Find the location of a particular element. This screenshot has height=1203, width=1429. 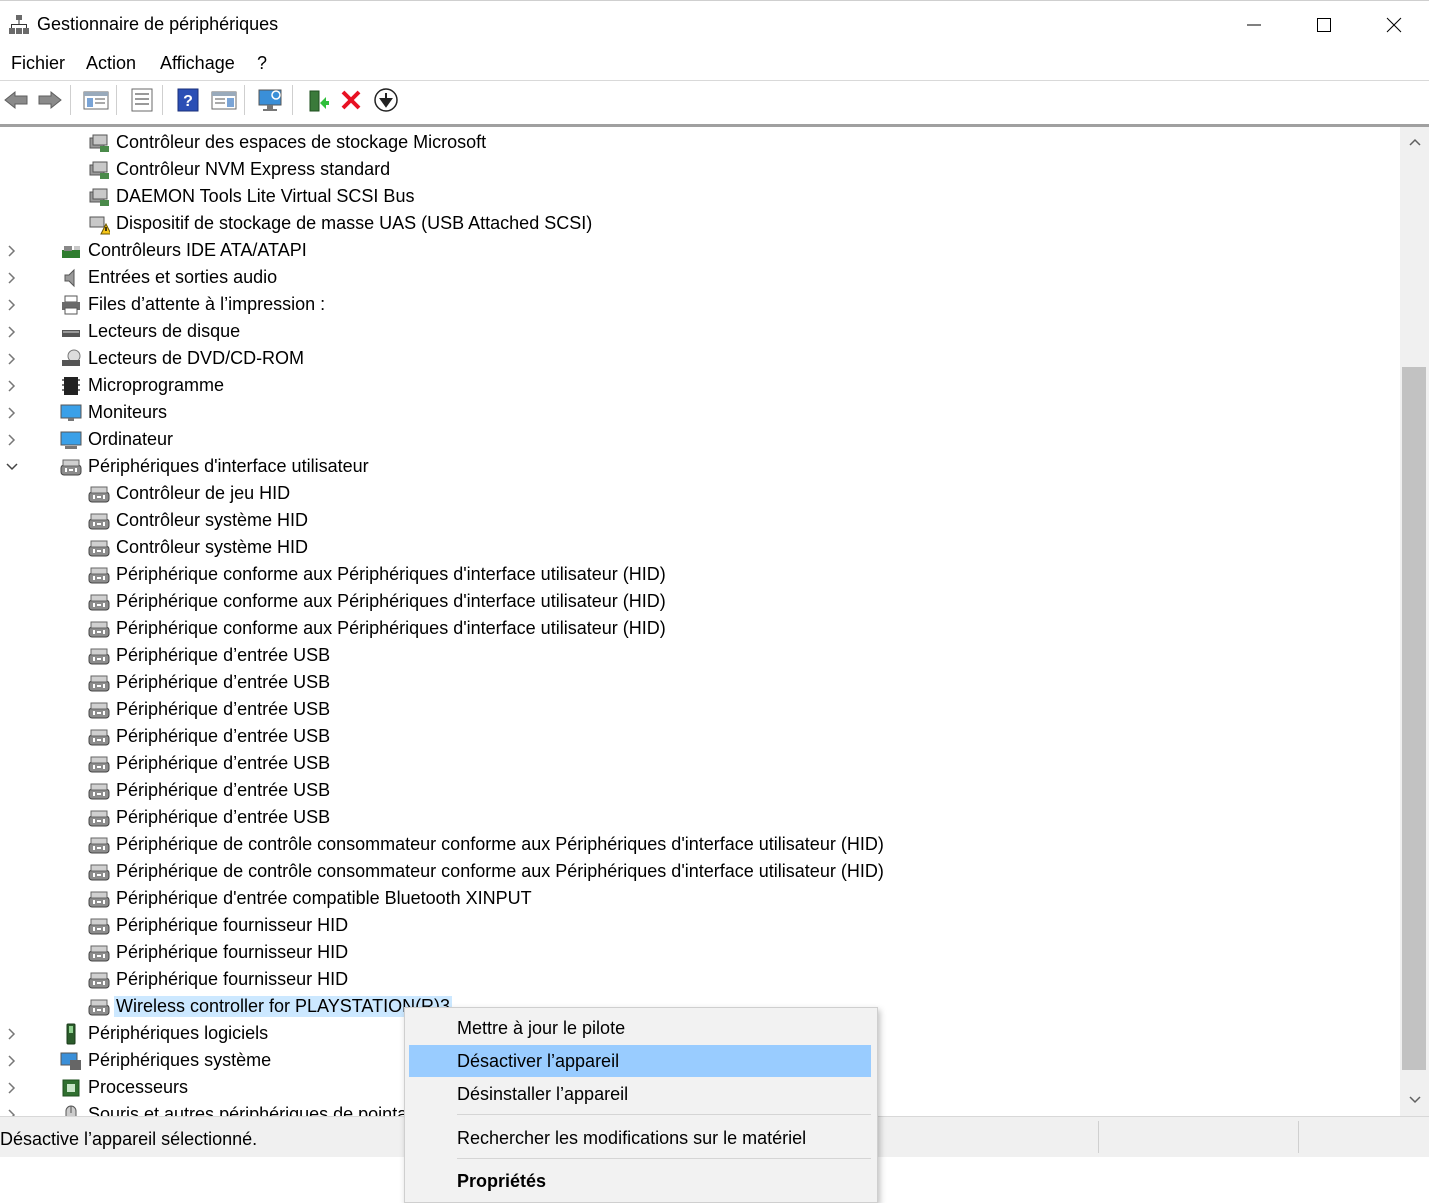

tree-item-label: Moniteurs is located at coordinates (128, 412).